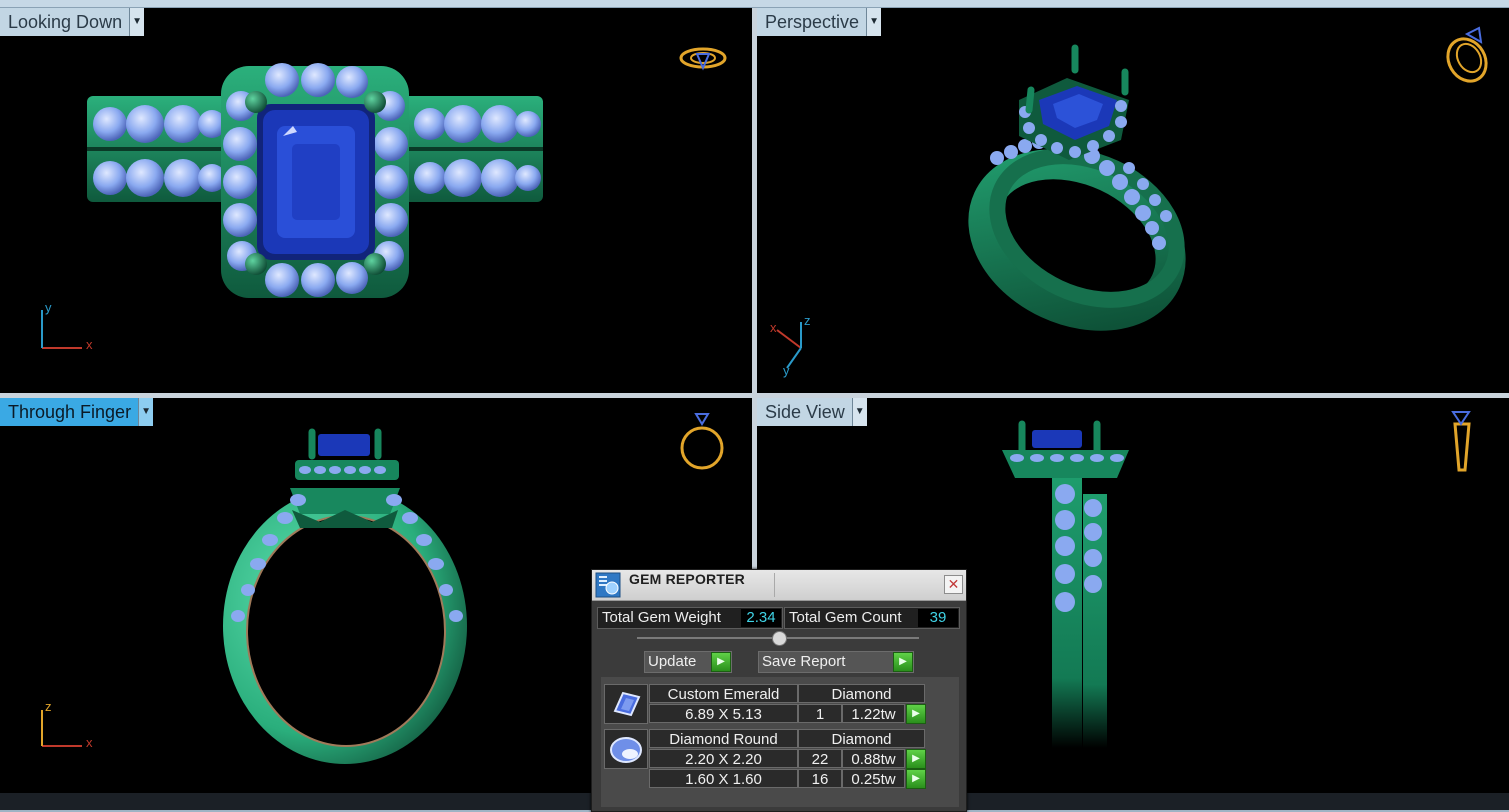  What do you see at coordinates (754, 4) in the screenshot?
I see `top-strip` at bounding box center [754, 4].